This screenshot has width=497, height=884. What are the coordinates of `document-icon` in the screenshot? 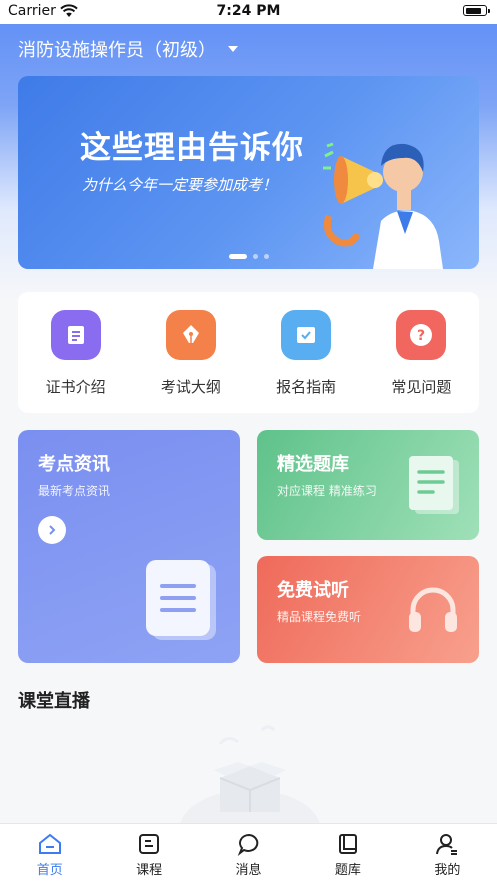 It's located at (181, 600).